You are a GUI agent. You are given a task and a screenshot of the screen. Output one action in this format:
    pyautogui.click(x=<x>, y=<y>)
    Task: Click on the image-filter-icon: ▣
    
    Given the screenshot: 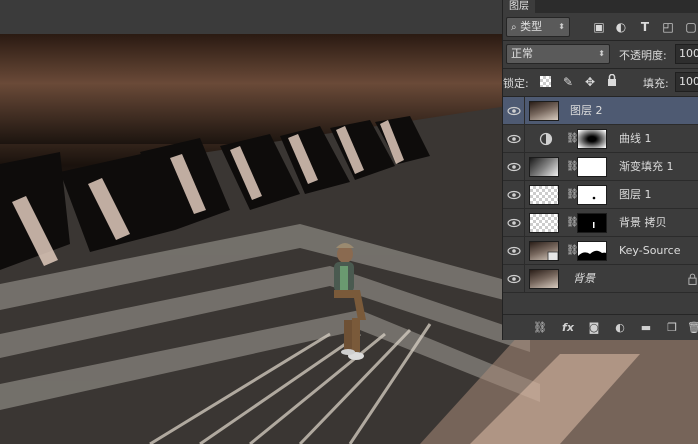 What is the action you would take?
    pyautogui.click(x=599, y=27)
    